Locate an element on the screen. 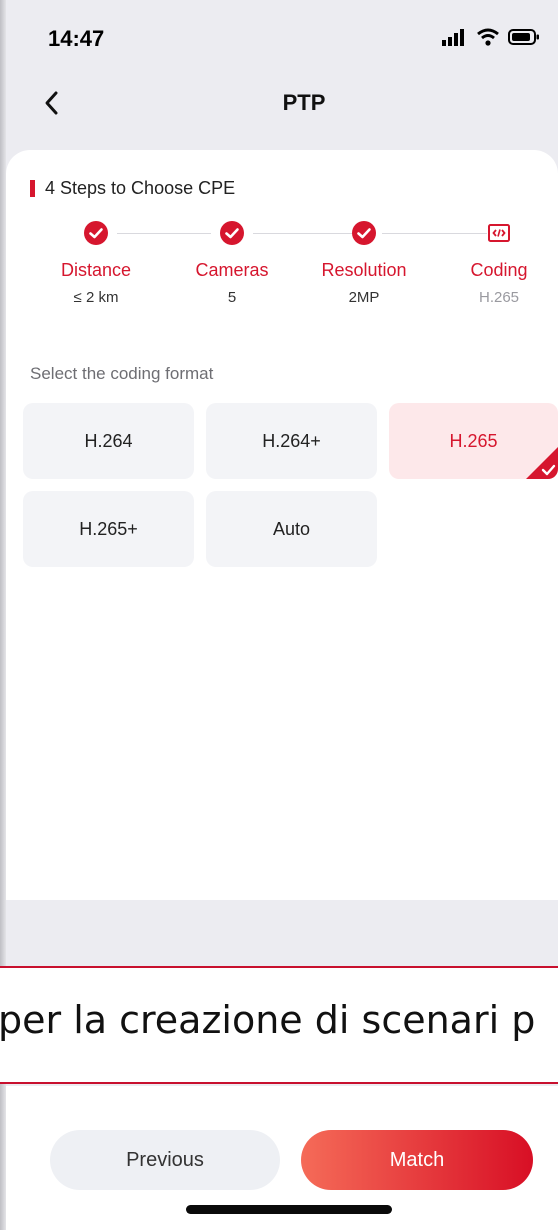  status-bar: 14:47 is located at coordinates (282, 40).